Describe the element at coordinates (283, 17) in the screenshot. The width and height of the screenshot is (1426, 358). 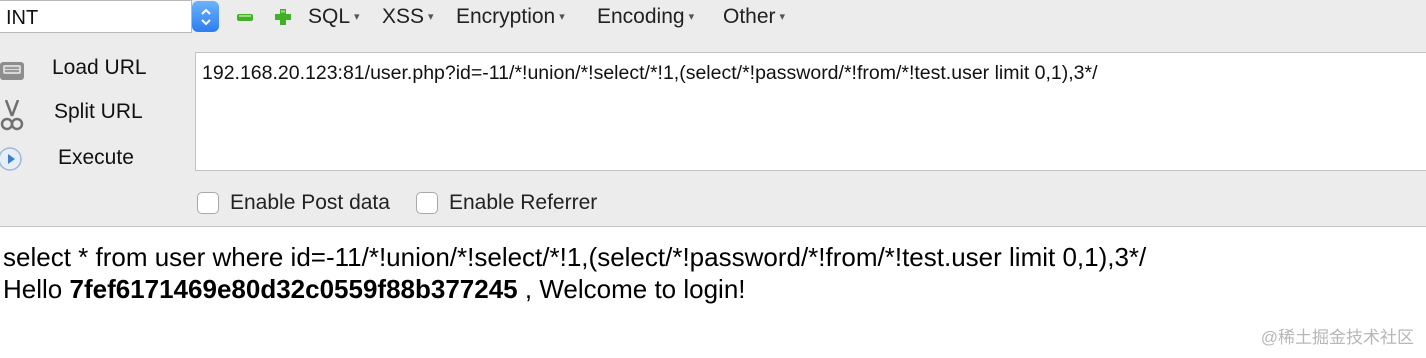
I see `plus-icon` at that location.